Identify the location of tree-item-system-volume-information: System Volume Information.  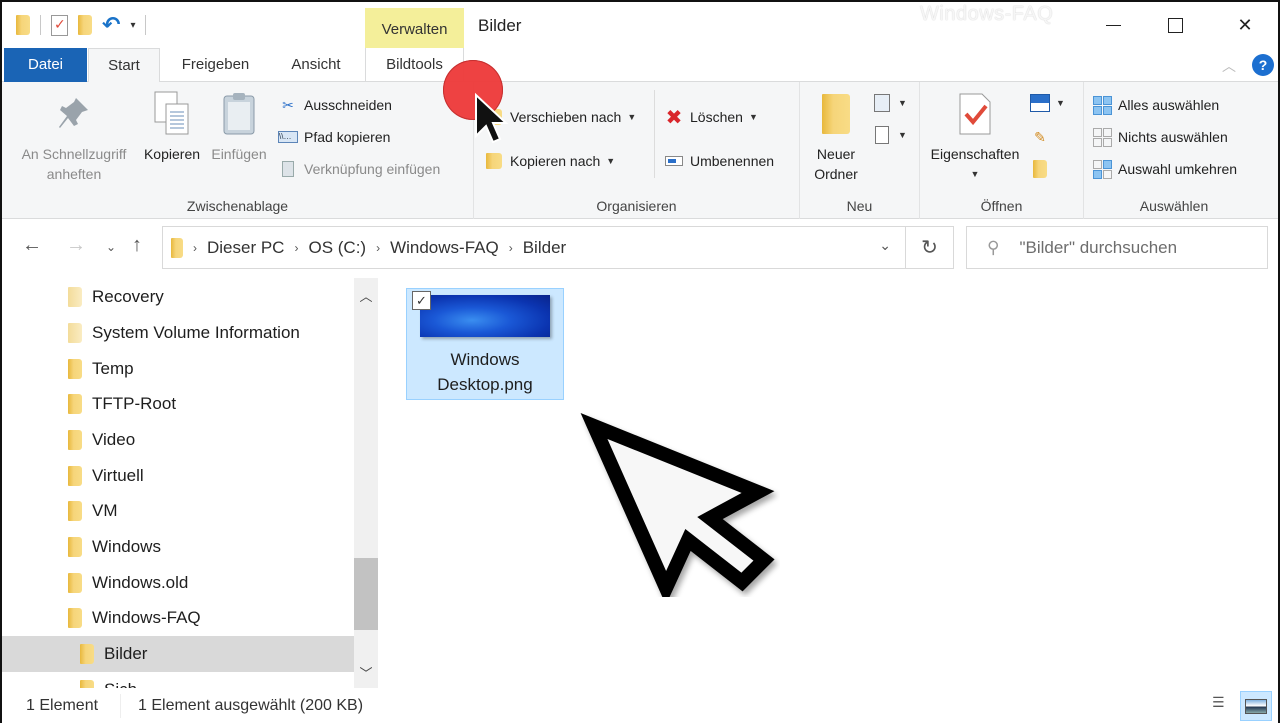
(178, 333).